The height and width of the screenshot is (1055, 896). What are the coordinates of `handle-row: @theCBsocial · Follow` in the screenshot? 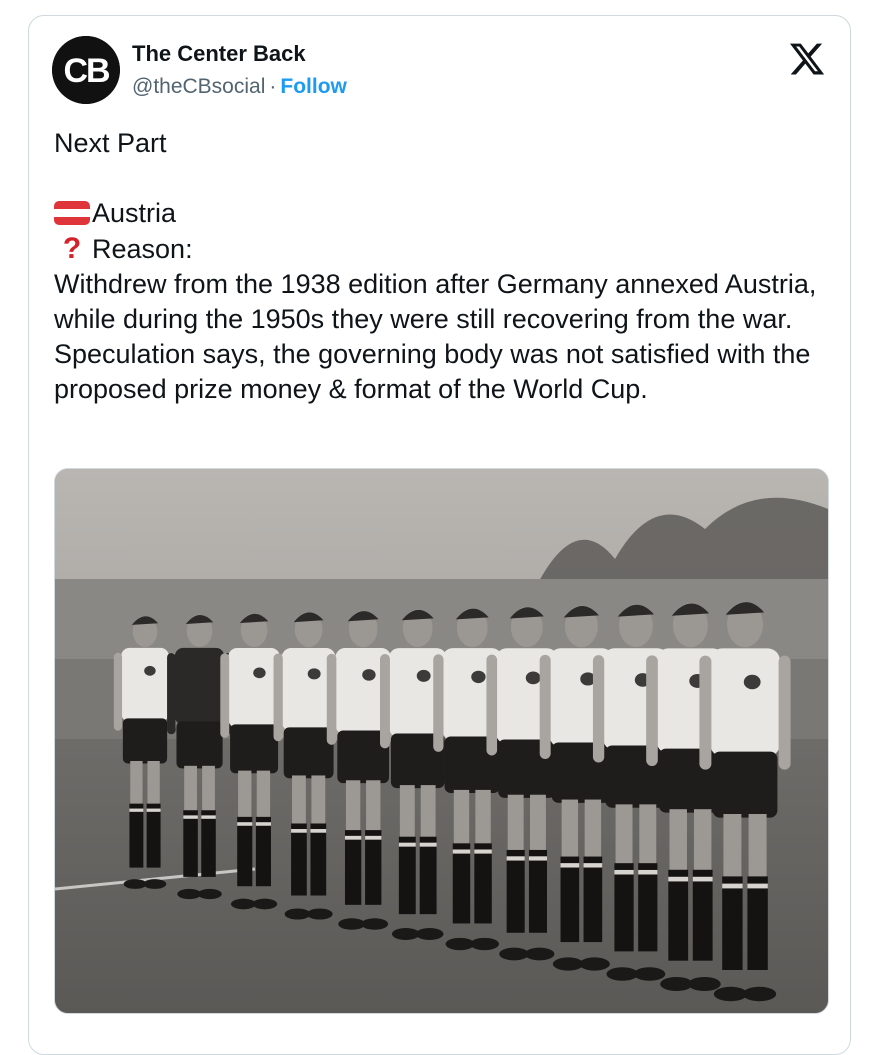 It's located at (239, 87).